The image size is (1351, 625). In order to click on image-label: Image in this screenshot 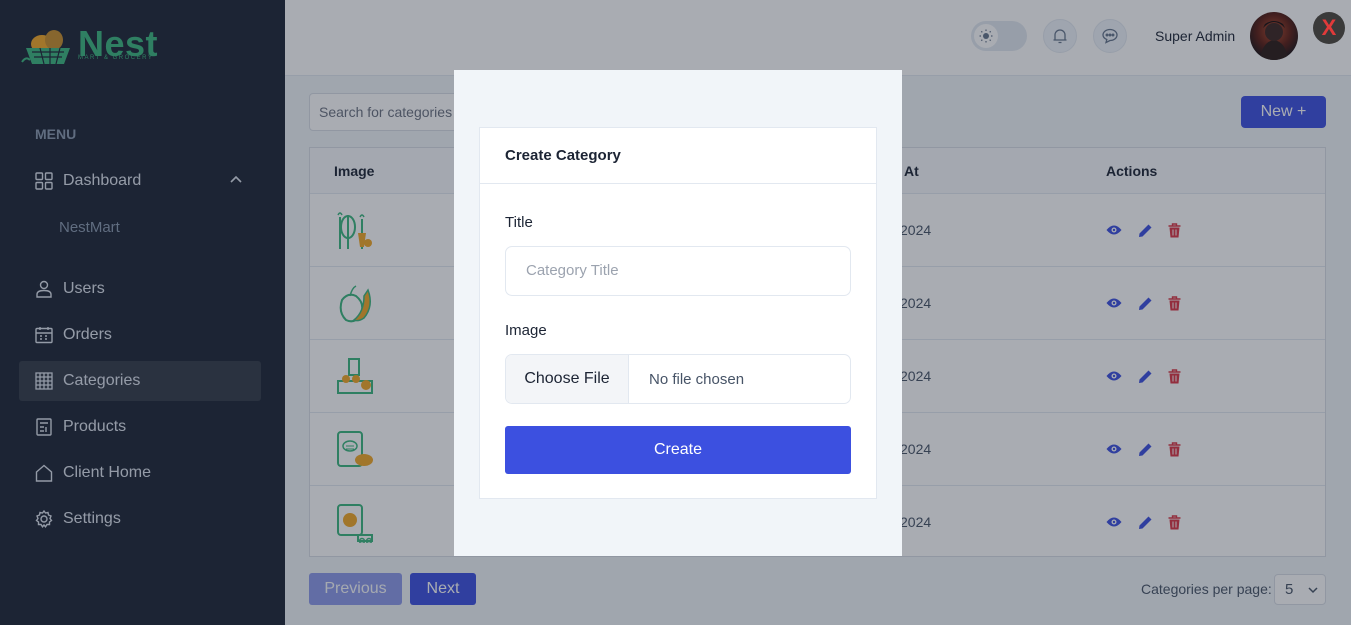, I will do `click(526, 330)`.